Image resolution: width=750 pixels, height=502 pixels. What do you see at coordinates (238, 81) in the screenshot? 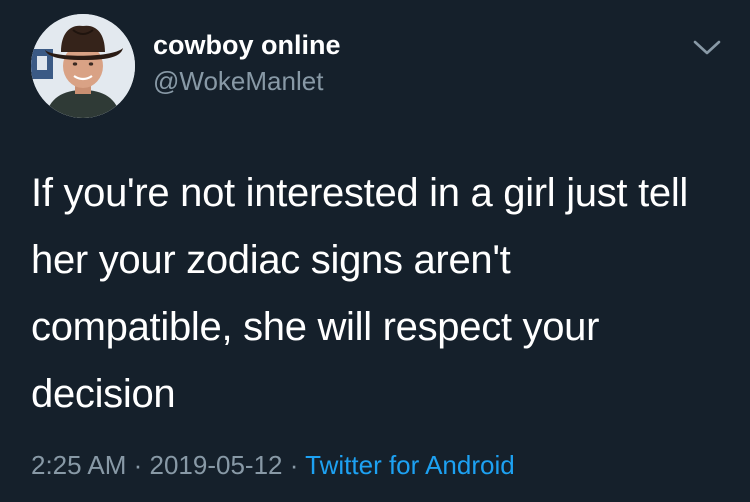
I see `user-handle: @WokeManlet` at bounding box center [238, 81].